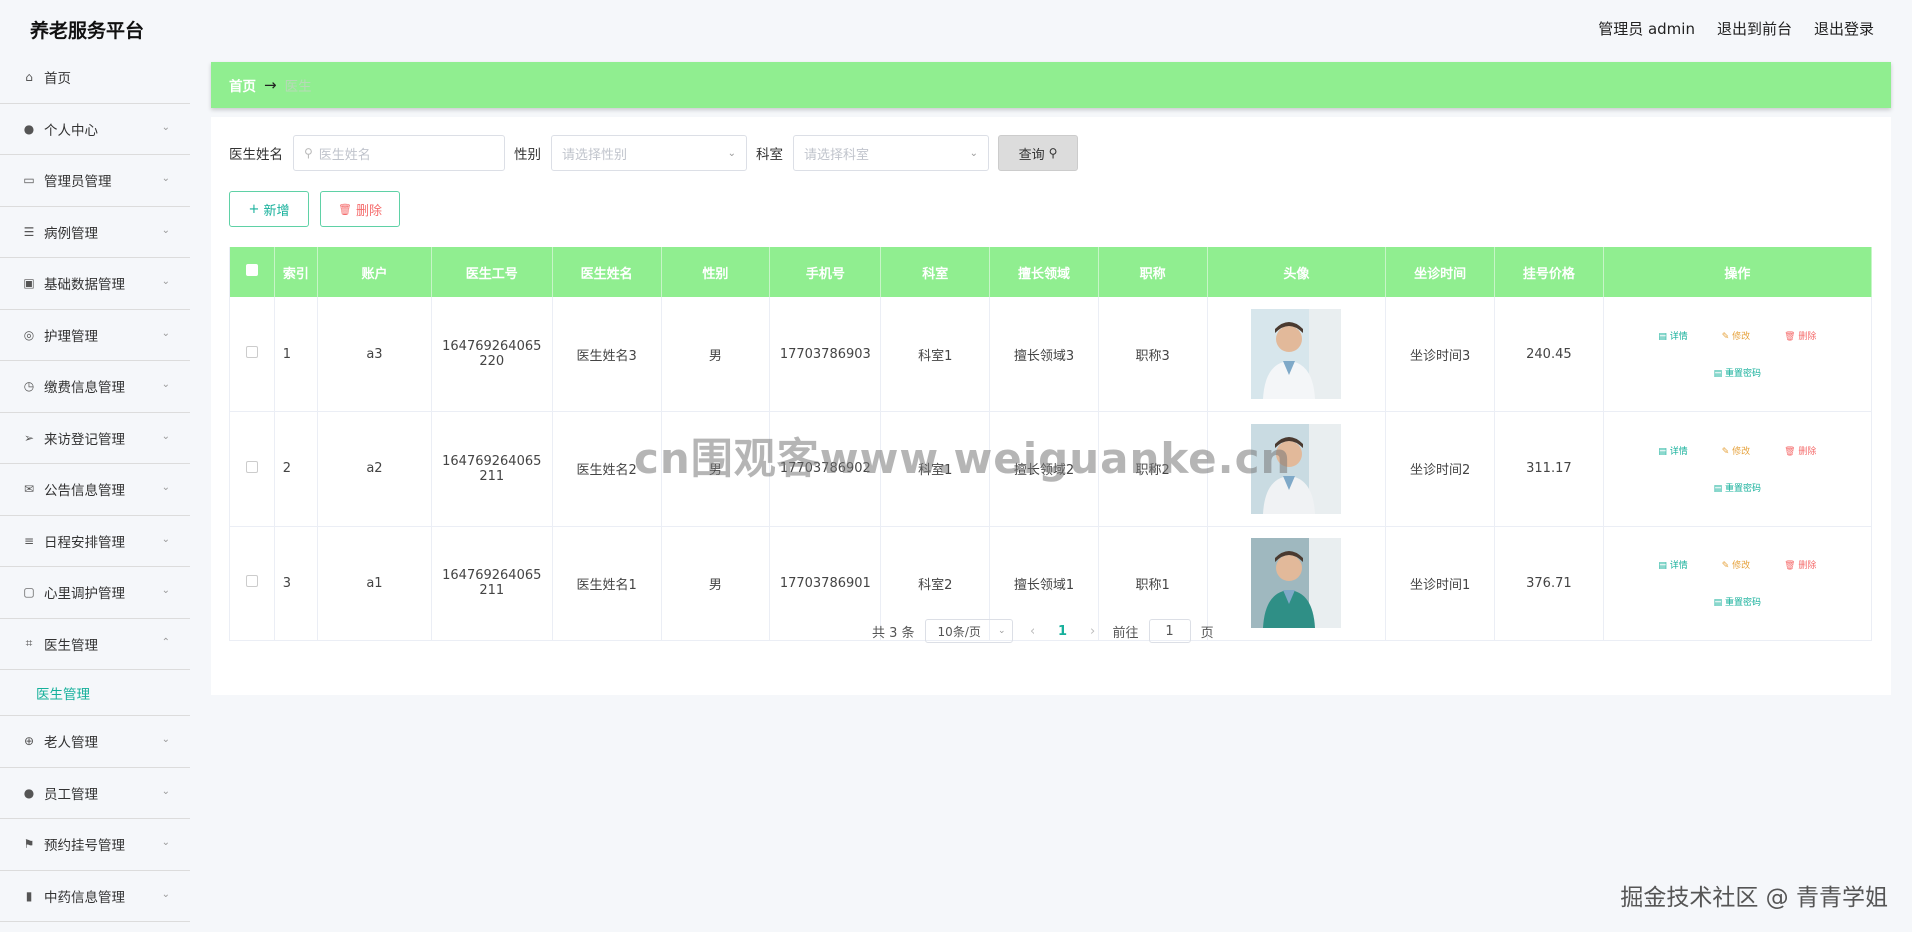 Image resolution: width=1912 pixels, height=932 pixels. What do you see at coordinates (29, 386) in the screenshot?
I see `clock-icon: ◷` at bounding box center [29, 386].